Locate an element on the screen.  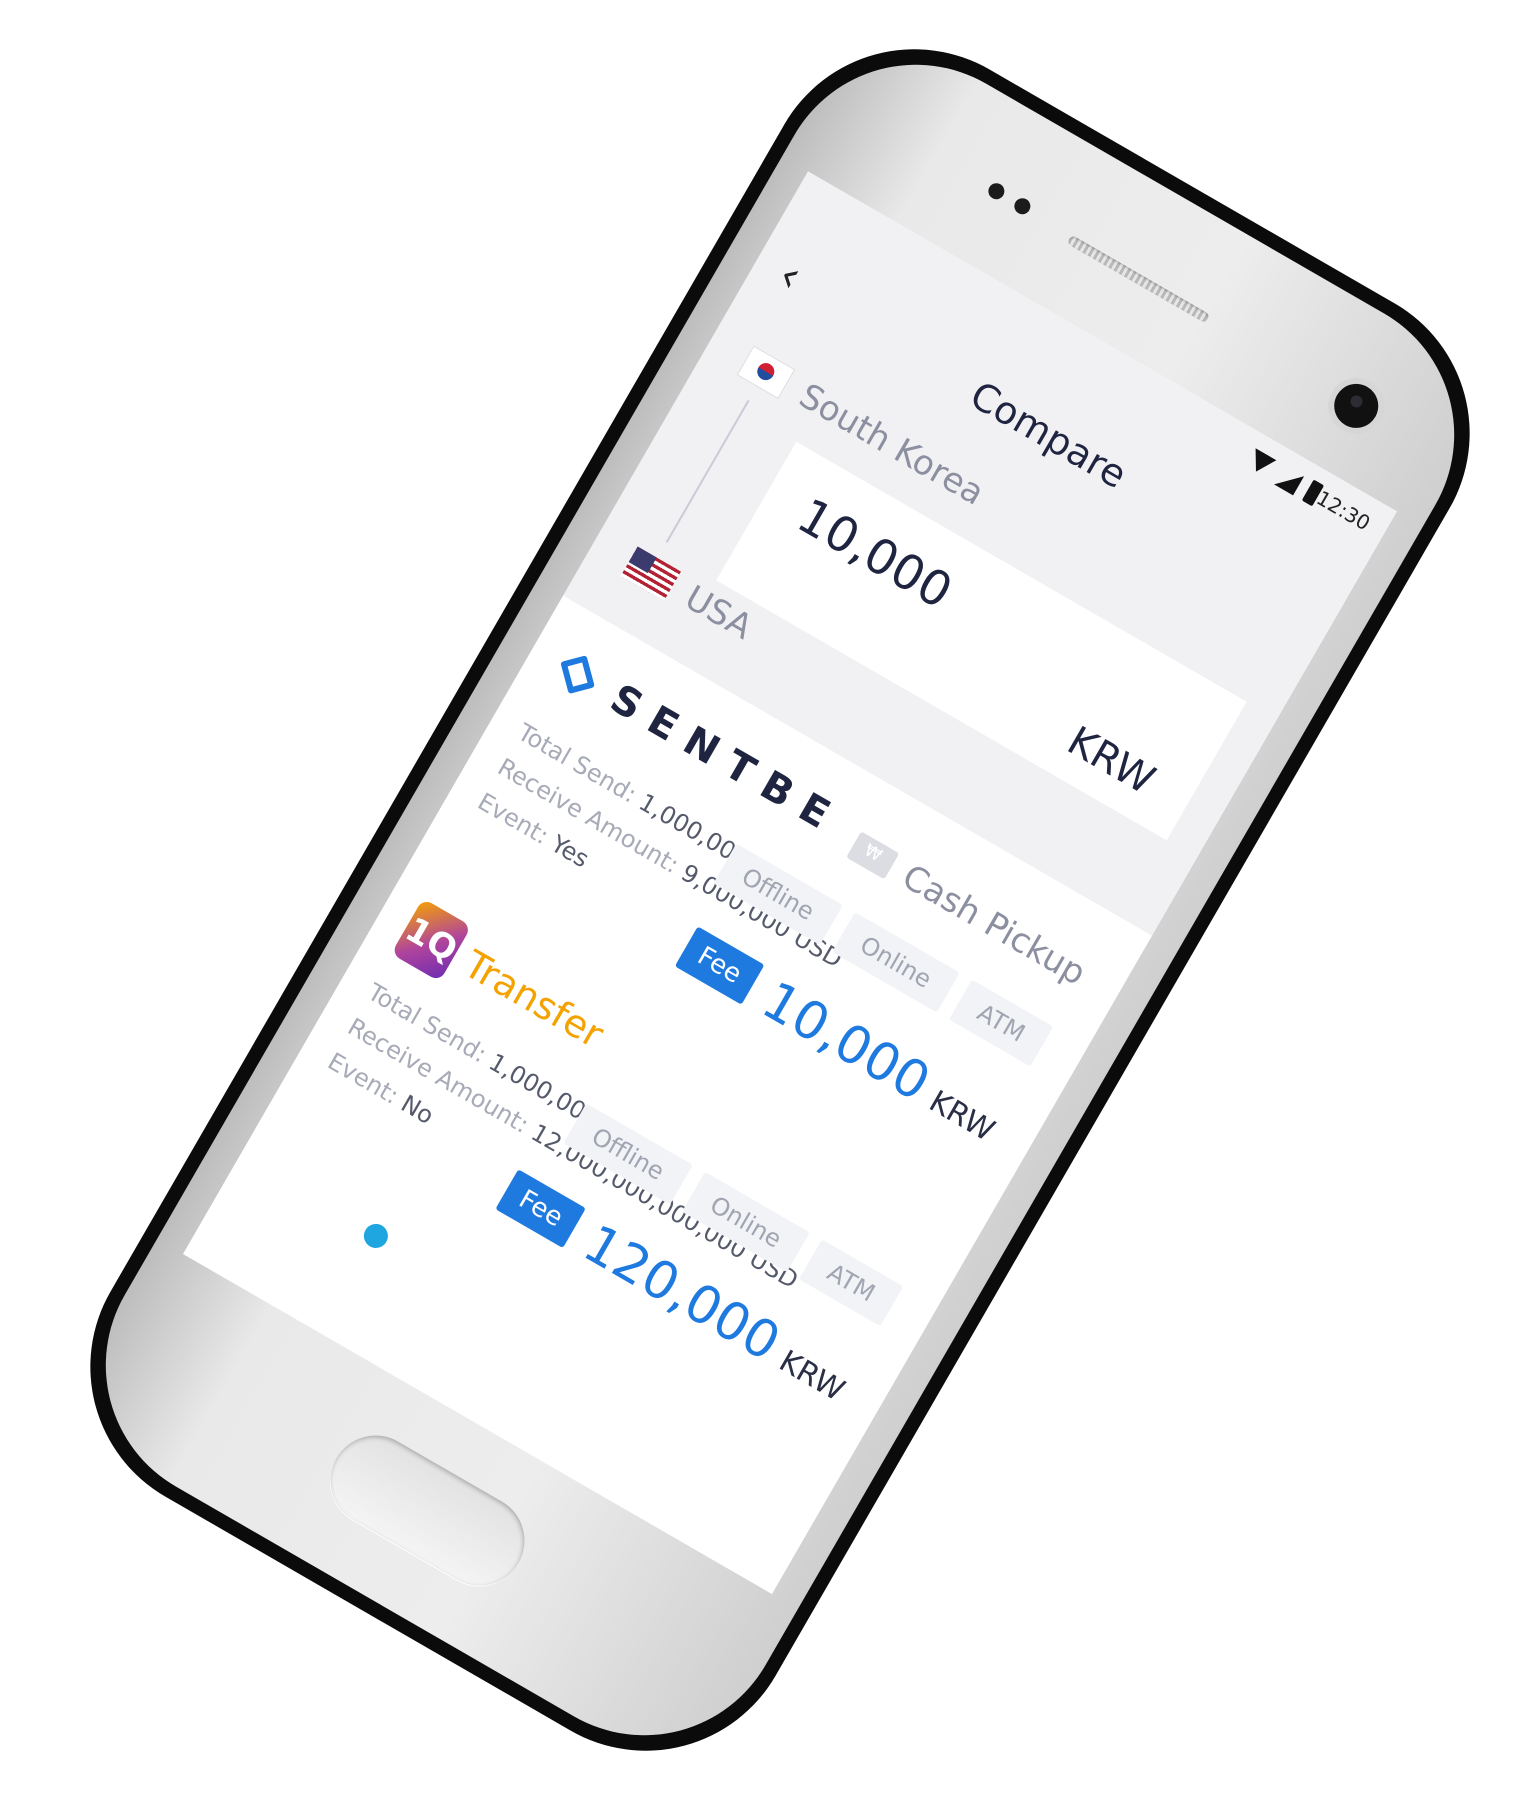
wifi-icon is located at coordinates (1289, 480).